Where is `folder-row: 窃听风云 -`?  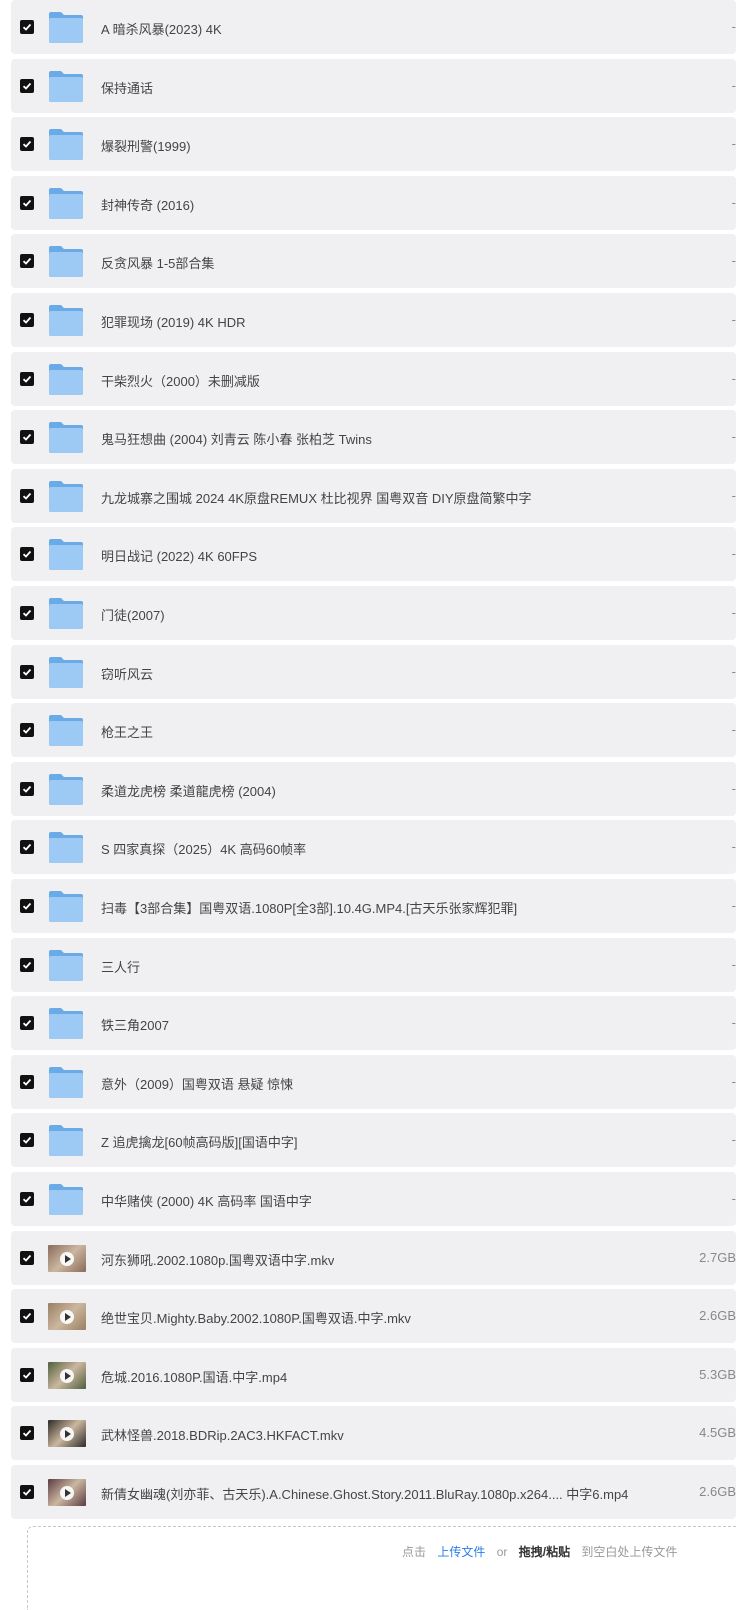
folder-row: 窃听风云 - is located at coordinates (373, 672).